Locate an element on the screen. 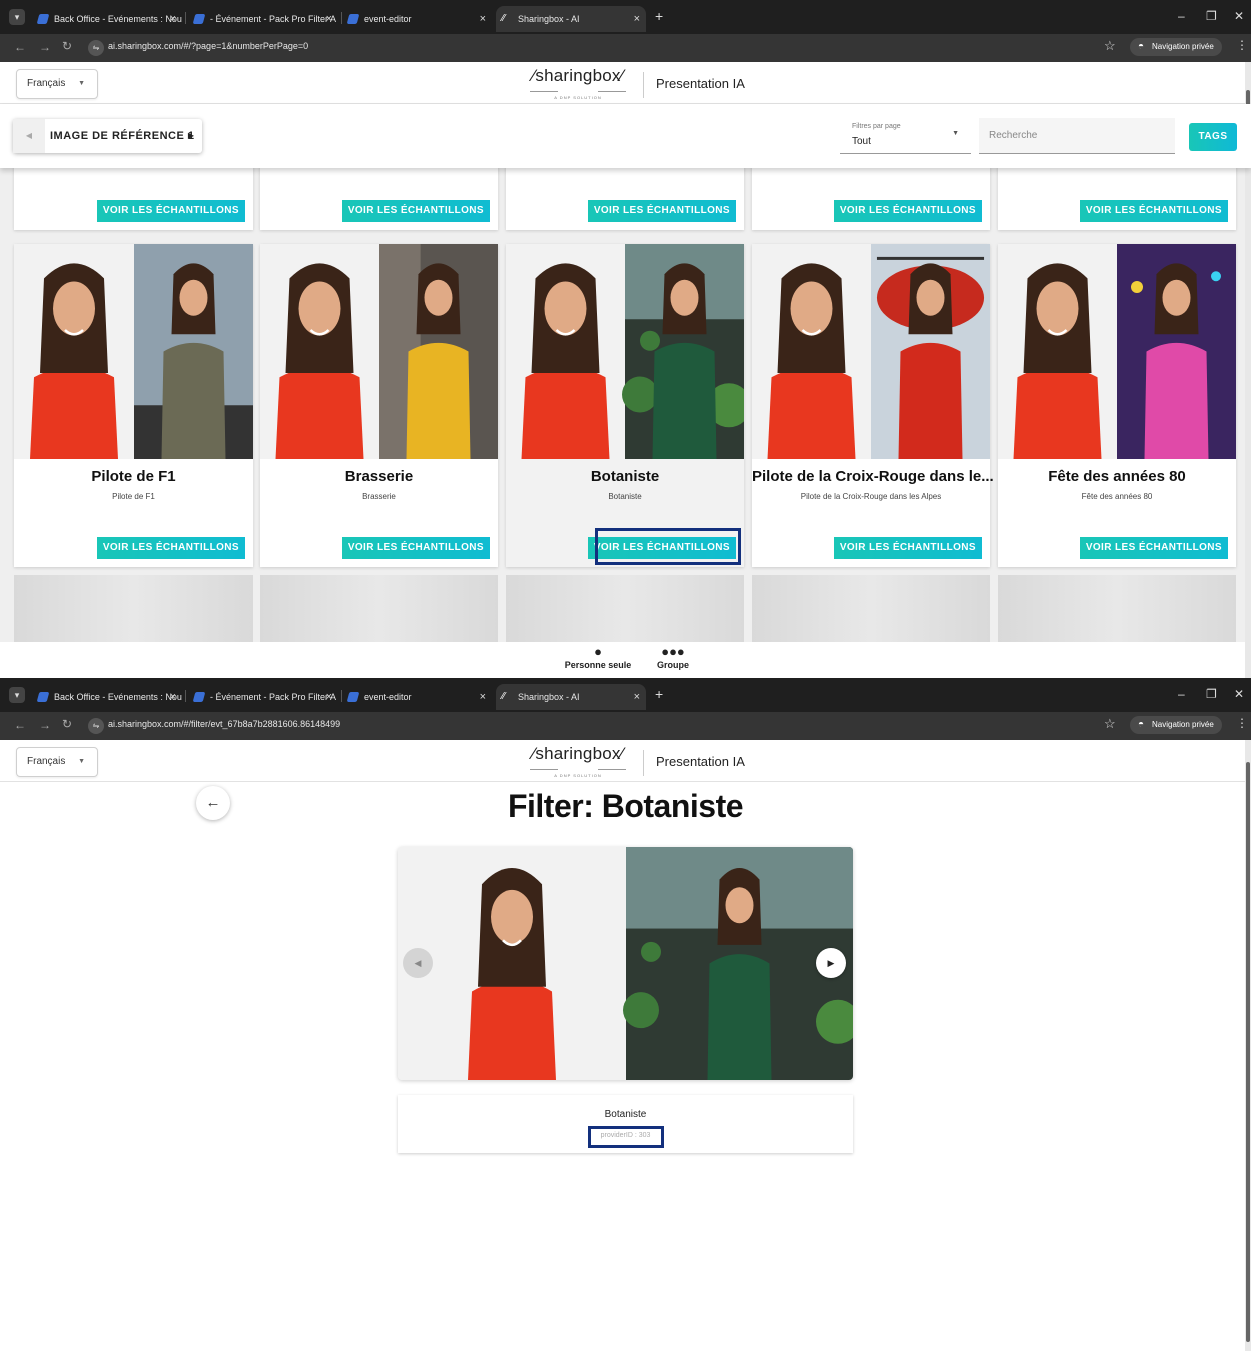 The image size is (1251, 1351). bottom-tab-bar: ● Personne seule ●●● Groupe is located at coordinates (622, 660).